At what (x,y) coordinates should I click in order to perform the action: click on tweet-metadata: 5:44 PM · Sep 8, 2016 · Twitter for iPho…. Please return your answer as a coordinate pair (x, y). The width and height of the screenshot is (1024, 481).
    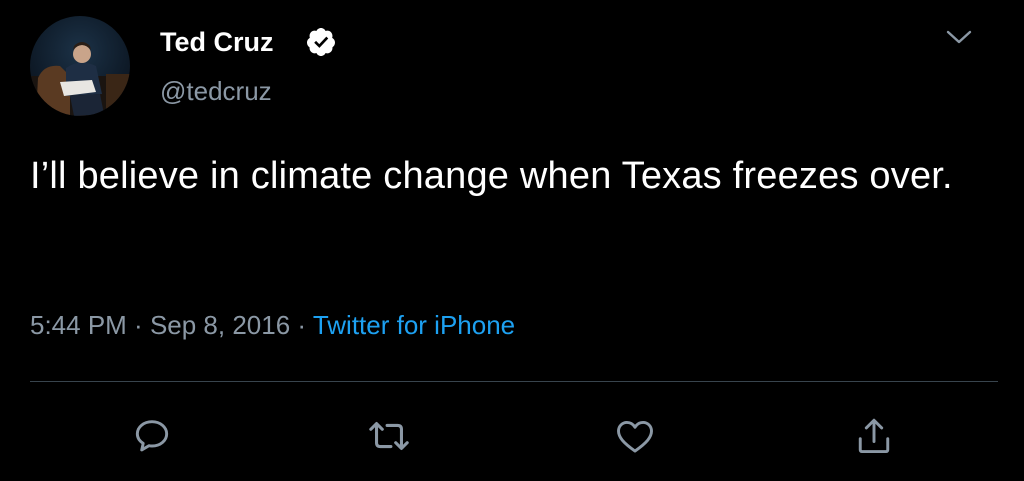
    Looking at the image, I should click on (272, 325).